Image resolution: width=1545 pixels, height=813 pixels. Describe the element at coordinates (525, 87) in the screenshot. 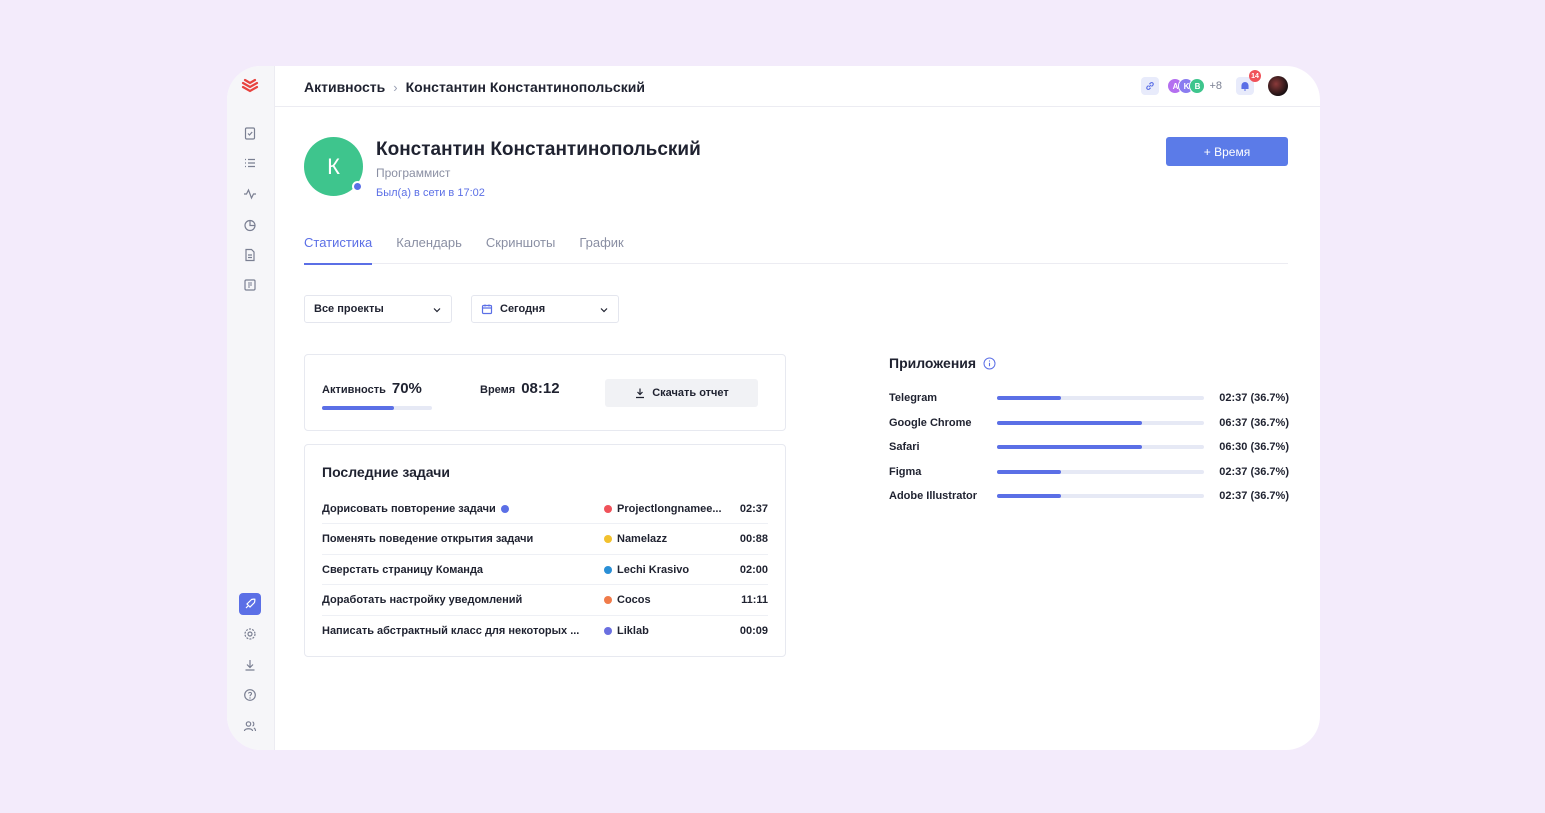

I see `breadcrumb-current: Константин Константинопольский` at that location.